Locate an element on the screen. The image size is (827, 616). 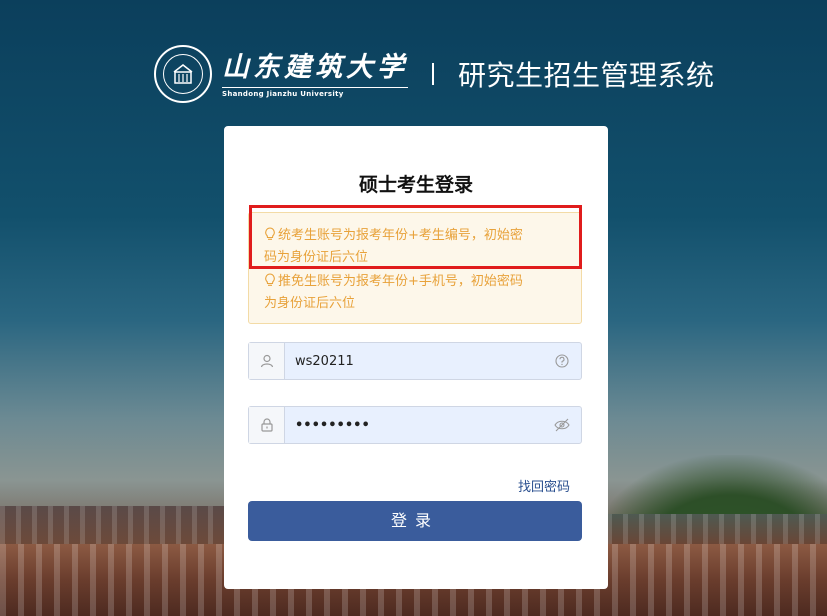
password-field: ••••••••• is located at coordinates (415, 425).